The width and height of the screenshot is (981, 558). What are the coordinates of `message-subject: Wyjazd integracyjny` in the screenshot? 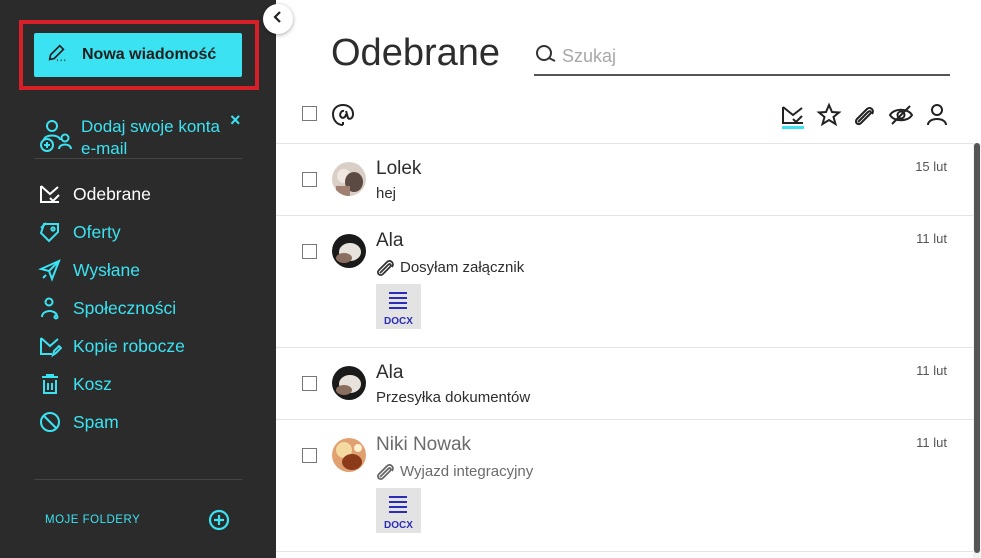 It's located at (454, 471).